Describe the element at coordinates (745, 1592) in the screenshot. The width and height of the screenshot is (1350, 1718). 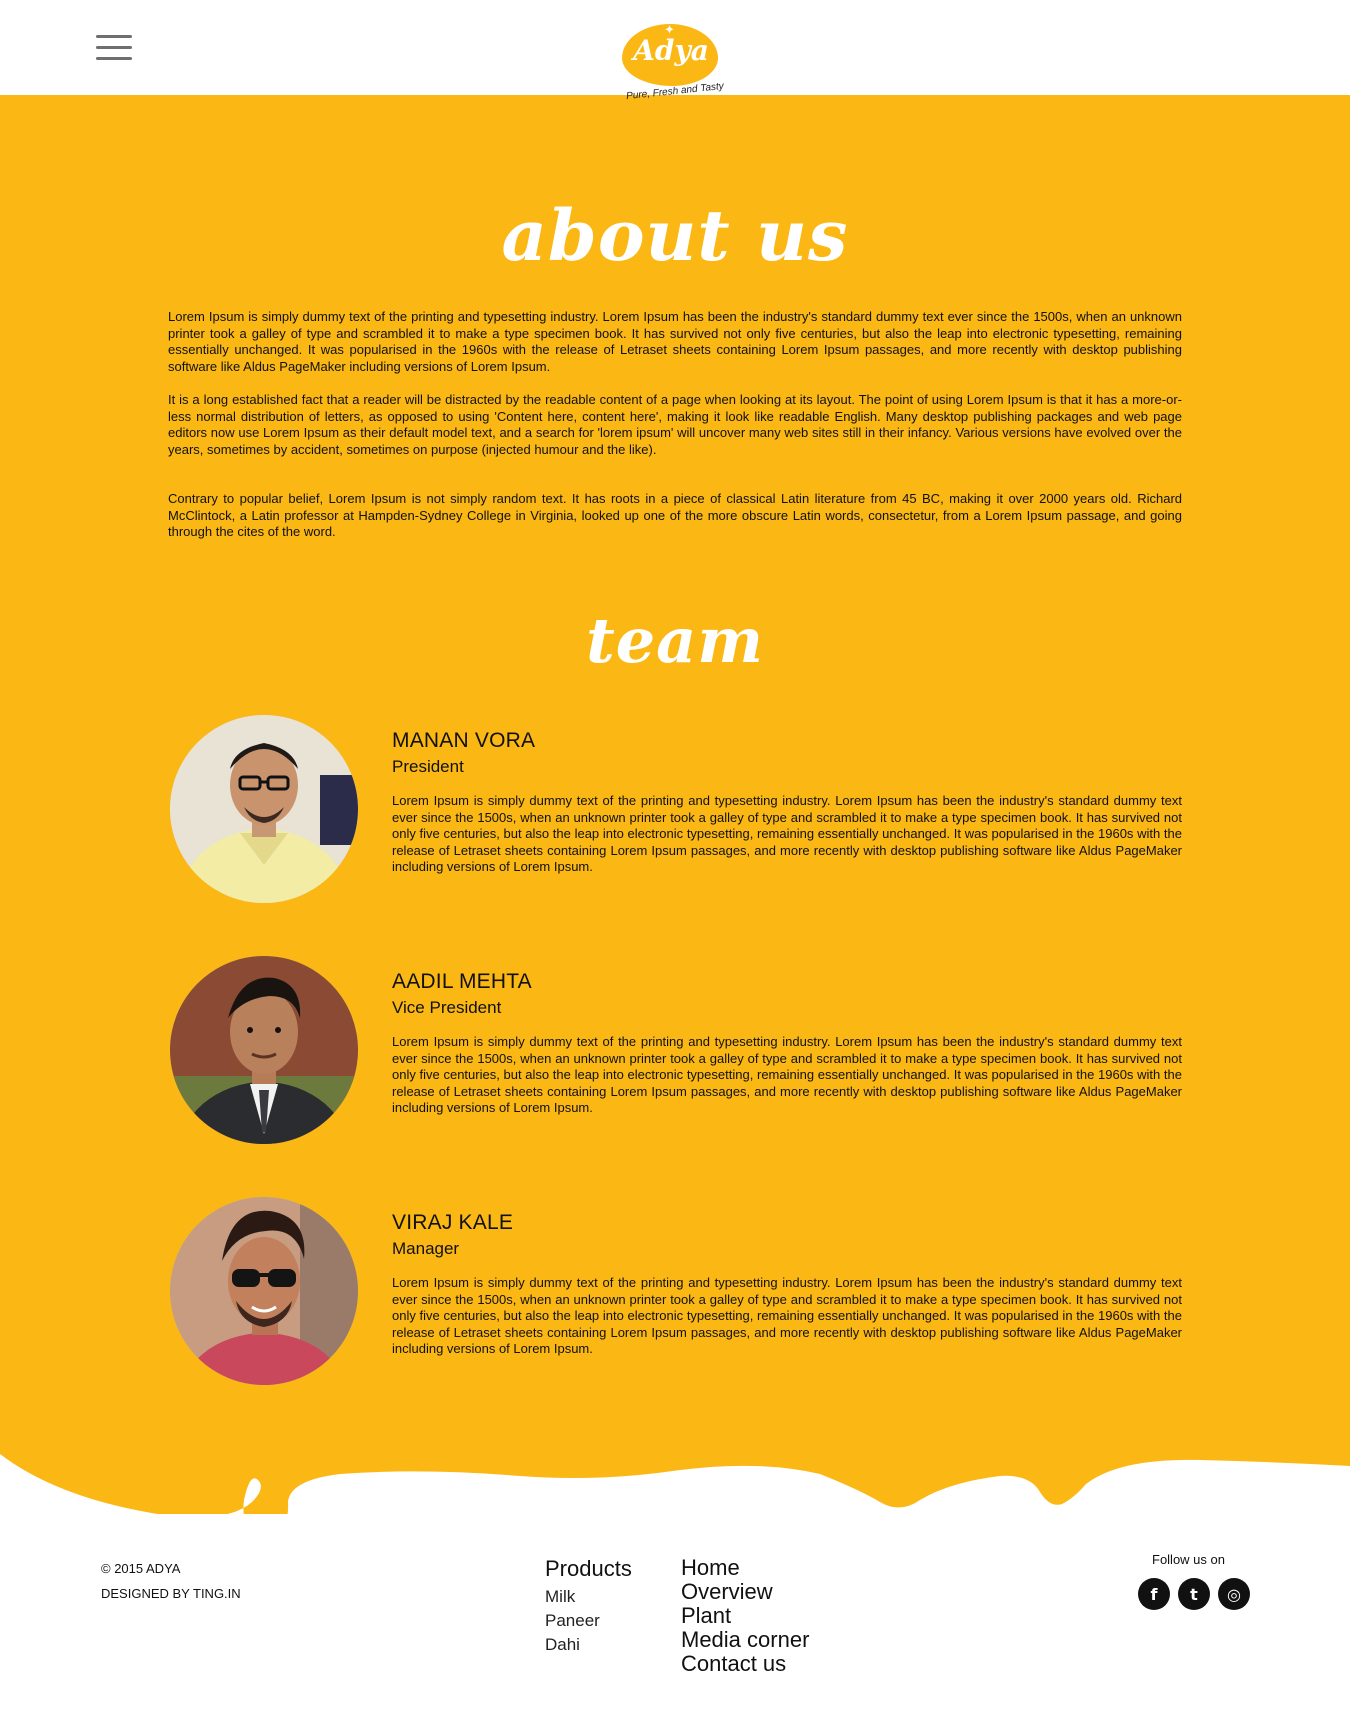
I see `nav-link-overview: Overview` at that location.